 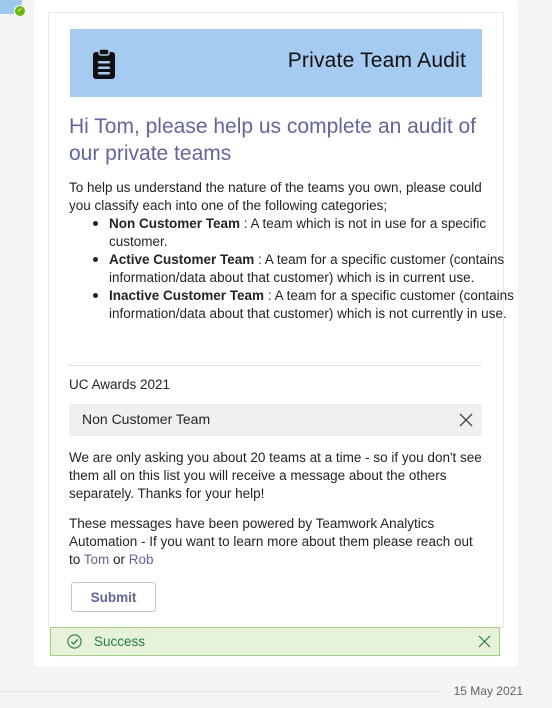 I want to click on category-name: Inactive Customer Team, so click(x=187, y=295).